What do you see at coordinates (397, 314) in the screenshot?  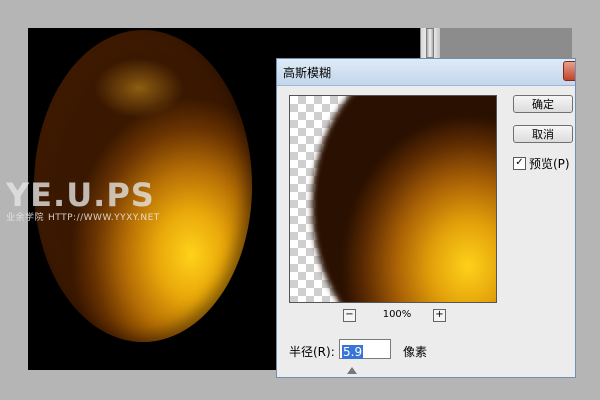 I see `zoom-level: 100%` at bounding box center [397, 314].